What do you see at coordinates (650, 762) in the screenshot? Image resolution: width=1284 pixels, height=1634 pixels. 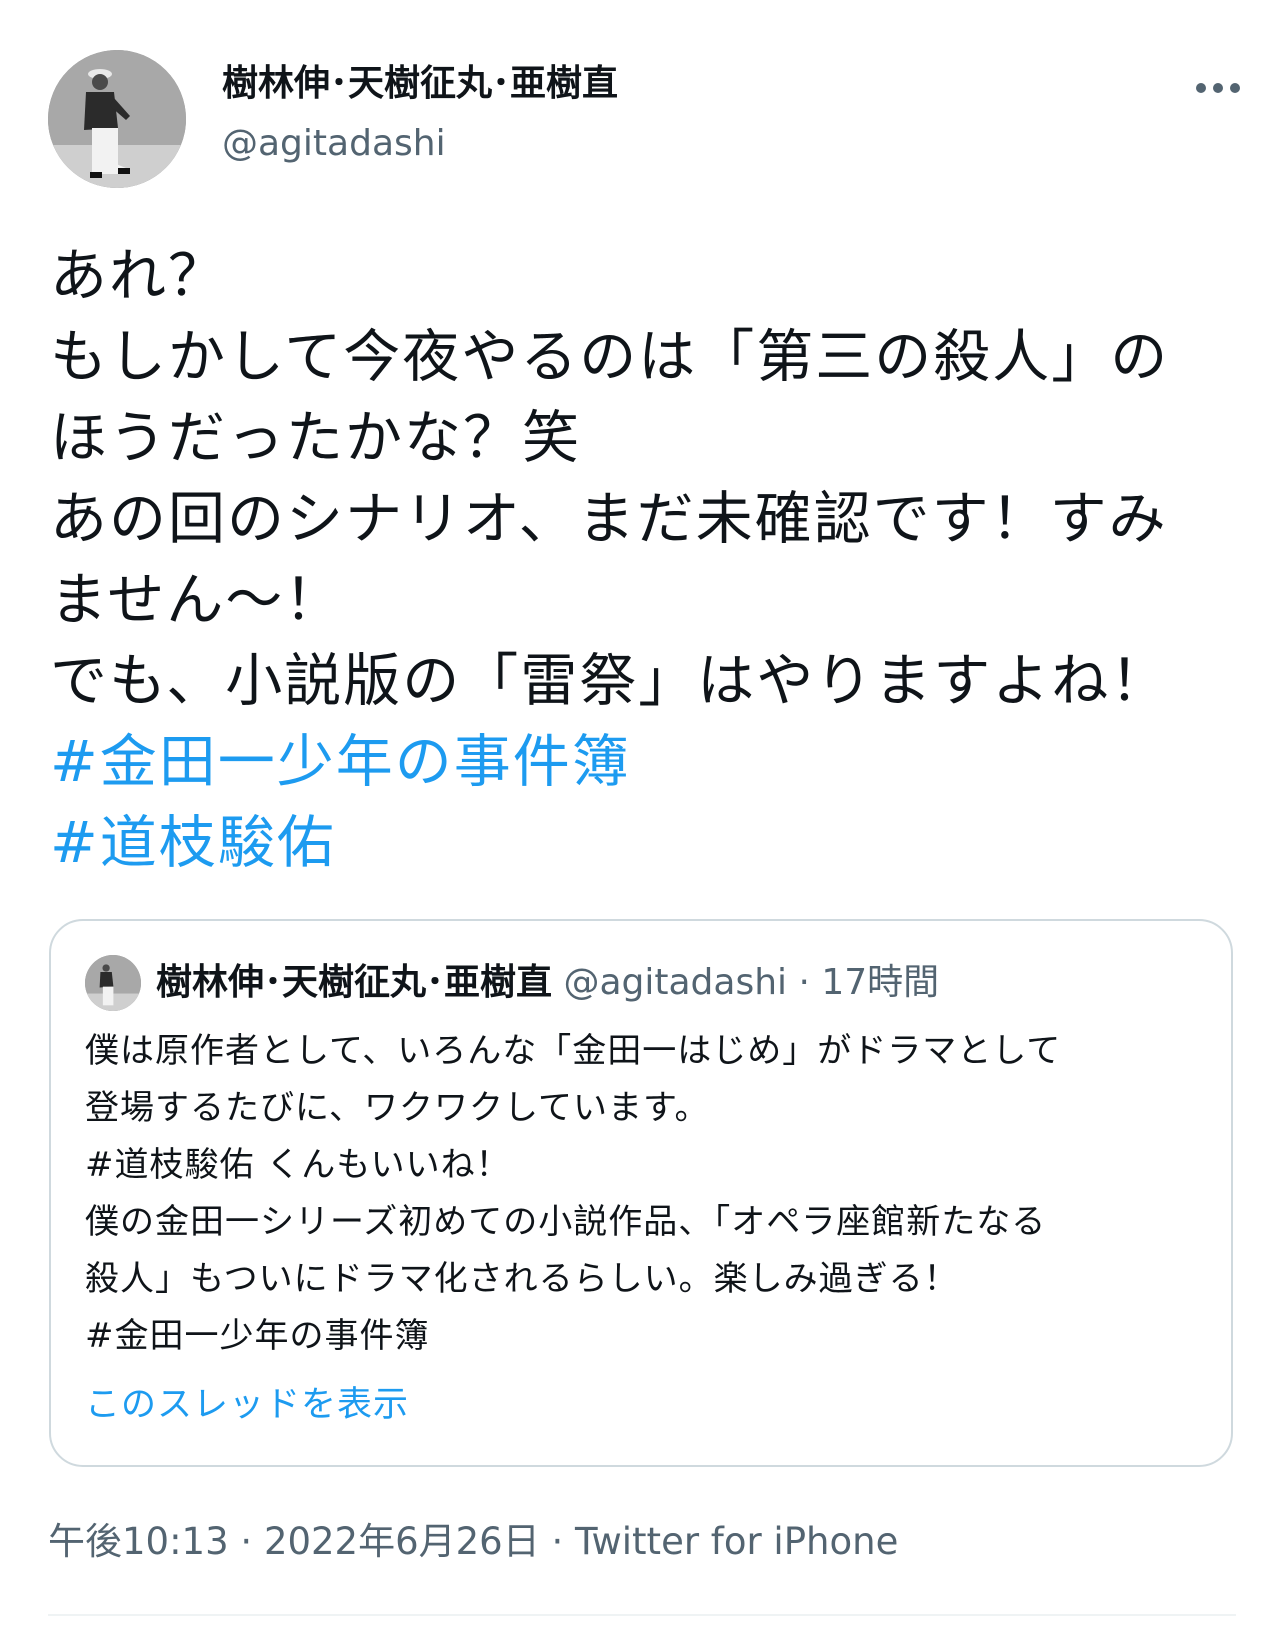 I see `hashtag-link: #金田一少年の事件簿` at bounding box center [650, 762].